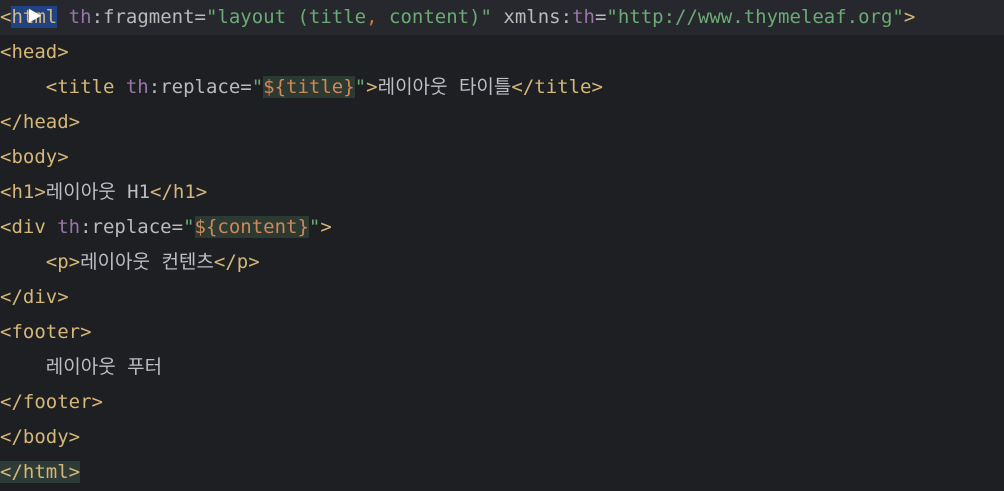 This screenshot has height=491, width=1004. I want to click on xmlns-attr-colon: :, so click(566, 17).